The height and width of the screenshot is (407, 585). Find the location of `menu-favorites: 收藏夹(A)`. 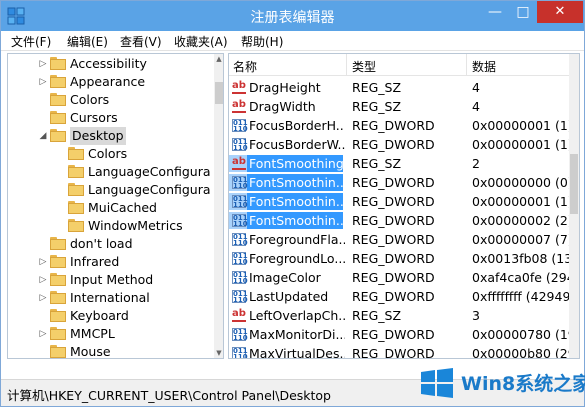

menu-favorites: 收藏夹(A) is located at coordinates (201, 41).